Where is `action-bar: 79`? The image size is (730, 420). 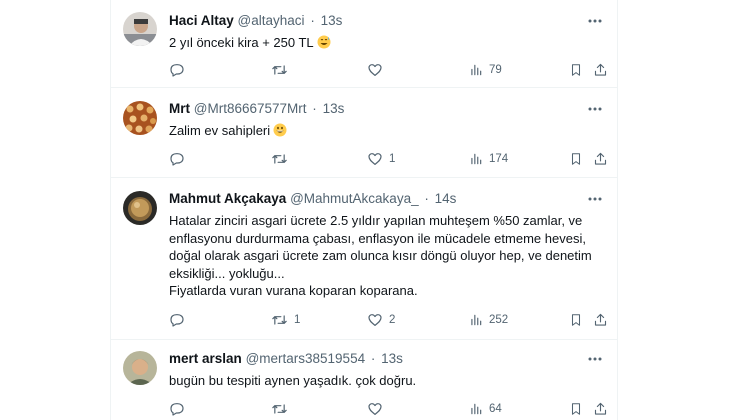
action-bar: 79 is located at coordinates (388, 70).